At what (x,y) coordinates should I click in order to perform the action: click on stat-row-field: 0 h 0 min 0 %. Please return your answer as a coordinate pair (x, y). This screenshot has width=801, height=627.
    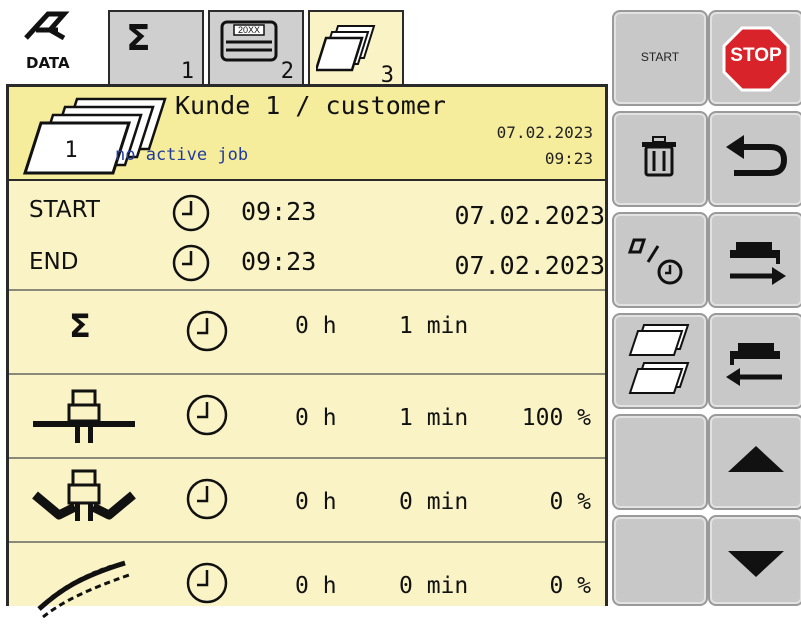
    Looking at the image, I should click on (307, 584).